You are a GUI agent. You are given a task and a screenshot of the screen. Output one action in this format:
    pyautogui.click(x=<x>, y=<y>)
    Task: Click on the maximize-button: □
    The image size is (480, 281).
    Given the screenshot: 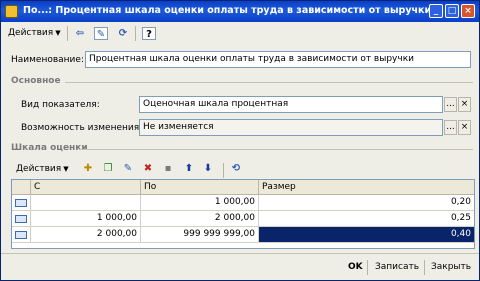 What is the action you would take?
    pyautogui.click(x=452, y=11)
    